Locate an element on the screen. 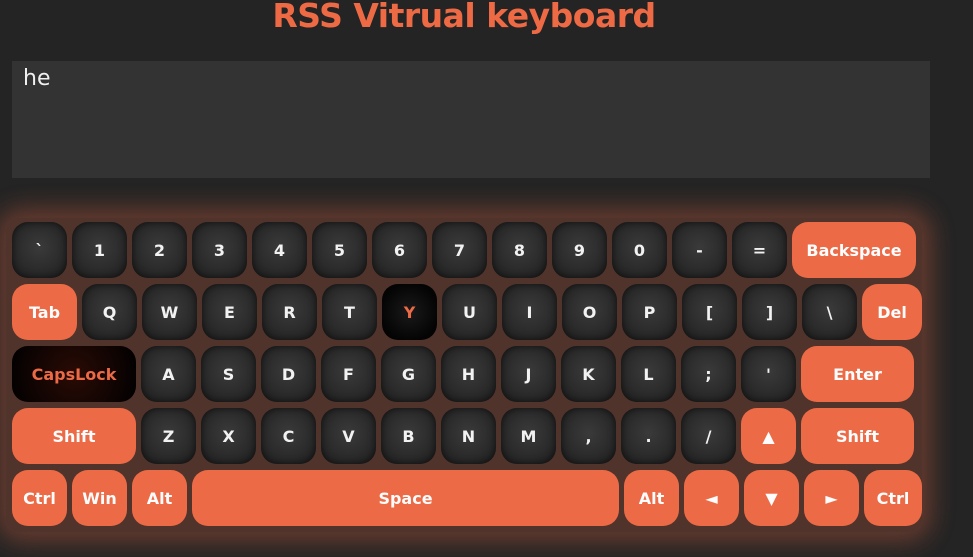 The width and height of the screenshot is (973, 557). key-t: T is located at coordinates (349, 312).